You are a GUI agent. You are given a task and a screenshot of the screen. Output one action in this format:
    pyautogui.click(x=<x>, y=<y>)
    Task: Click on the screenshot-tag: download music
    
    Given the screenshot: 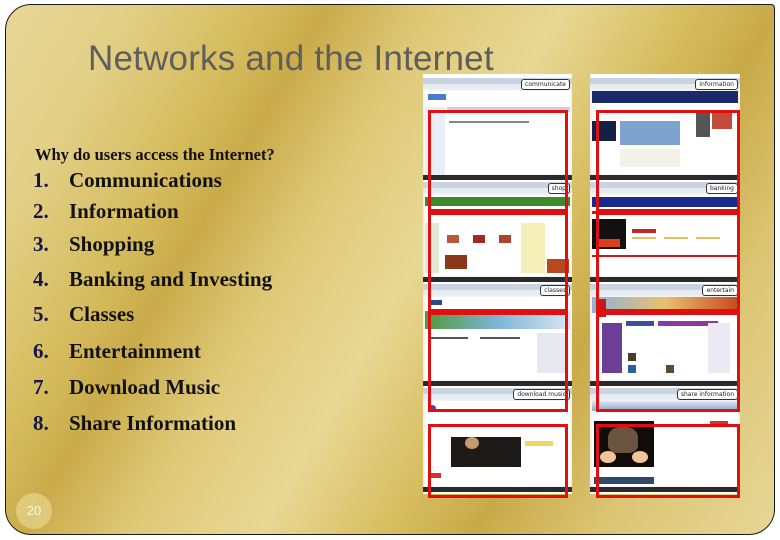 What is the action you would take?
    pyautogui.click(x=541, y=394)
    